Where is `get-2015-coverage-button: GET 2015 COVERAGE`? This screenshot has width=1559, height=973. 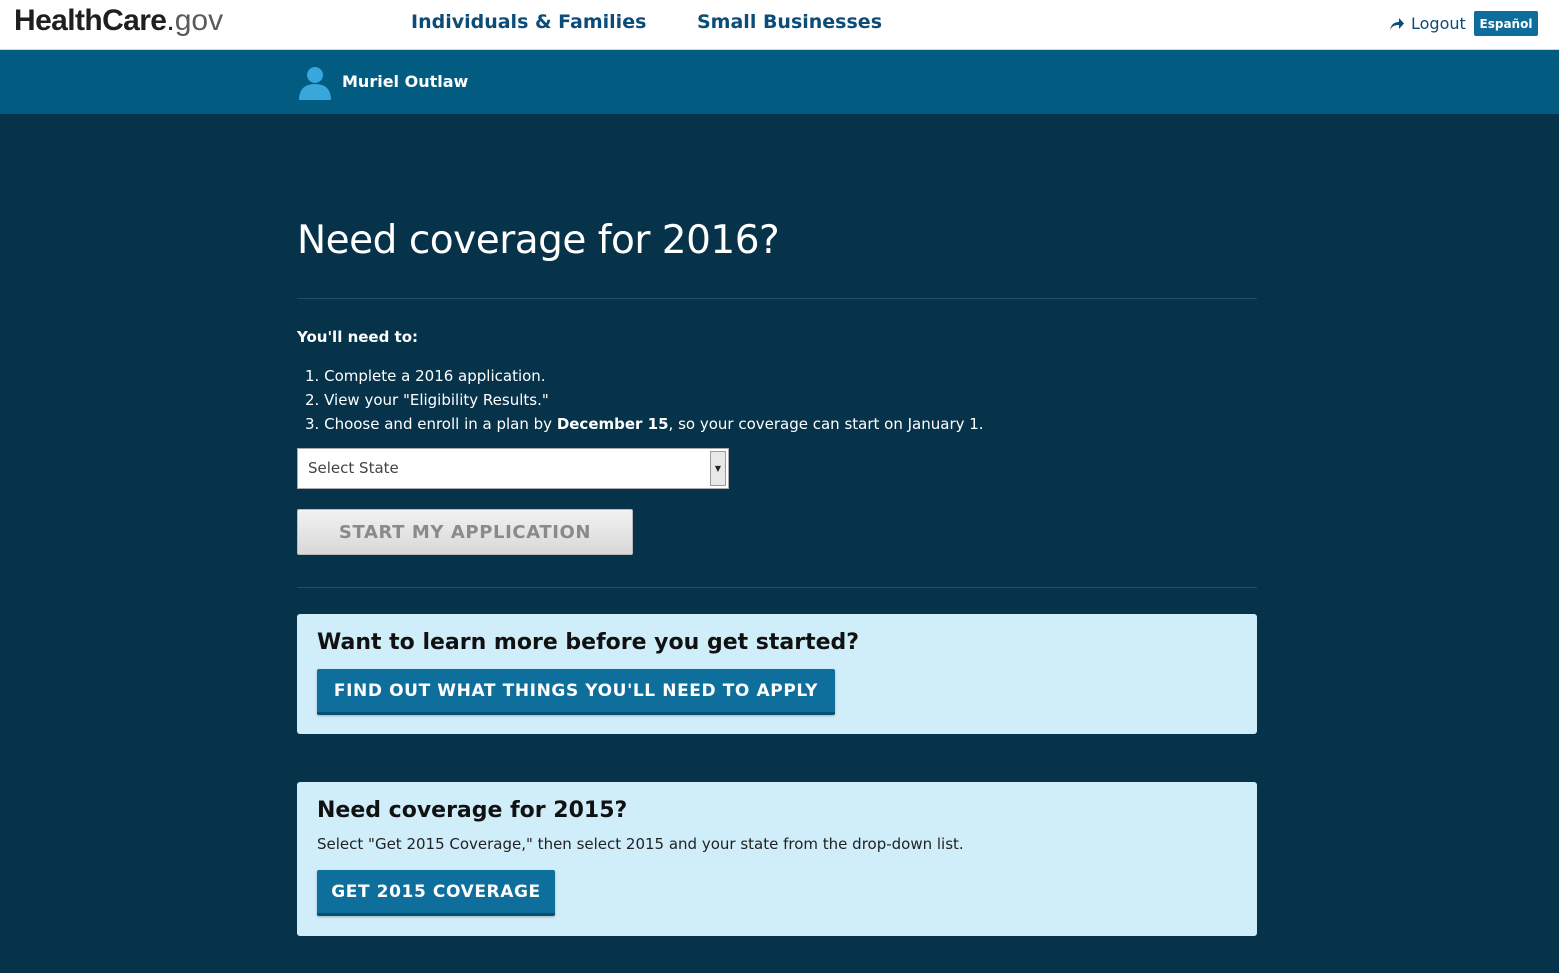
get-2015-coverage-button: GET 2015 COVERAGE is located at coordinates (436, 893).